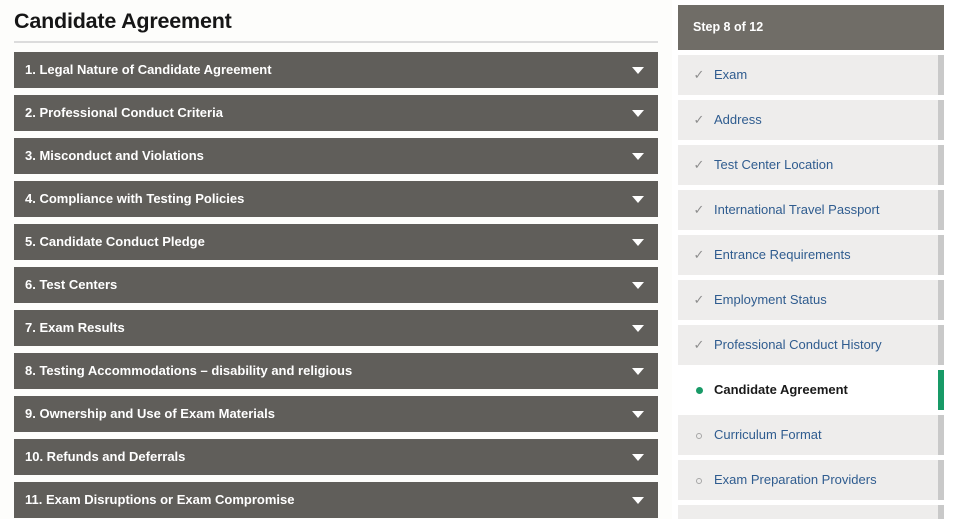  Describe the element at coordinates (336, 70) in the screenshot. I see `accordion-header: 1. Legal Nature of Candidate Agreement` at that location.